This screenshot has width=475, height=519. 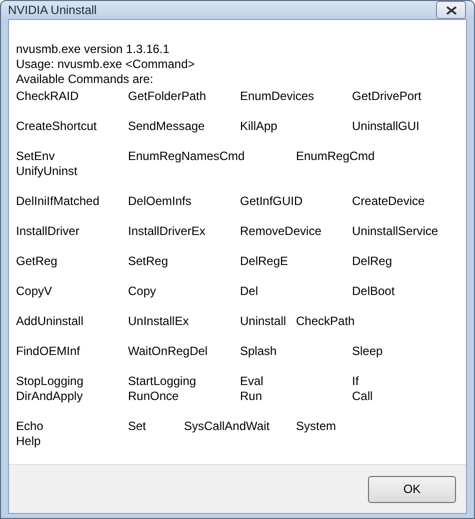 What do you see at coordinates (52, 10) in the screenshot?
I see `window-title: NVIDIA Uninstall` at bounding box center [52, 10].